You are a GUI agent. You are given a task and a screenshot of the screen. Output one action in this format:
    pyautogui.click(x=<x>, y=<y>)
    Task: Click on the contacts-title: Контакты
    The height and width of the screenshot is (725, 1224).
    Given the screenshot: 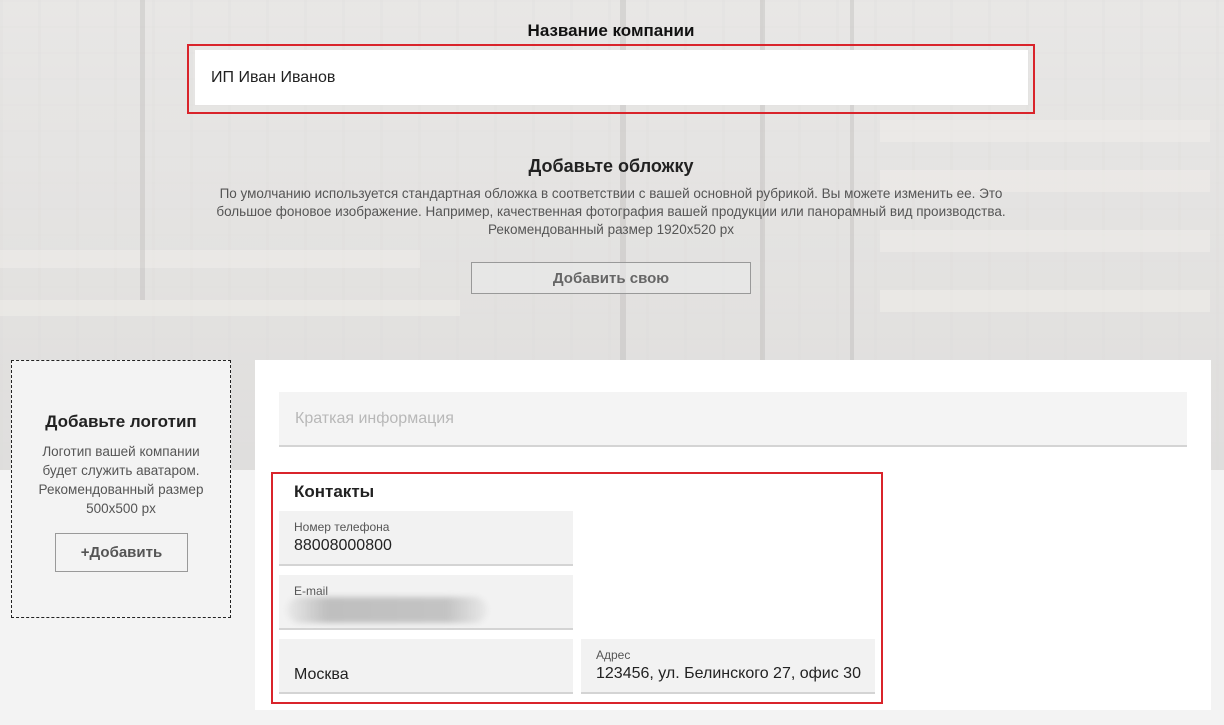 What is the action you would take?
    pyautogui.click(x=334, y=491)
    